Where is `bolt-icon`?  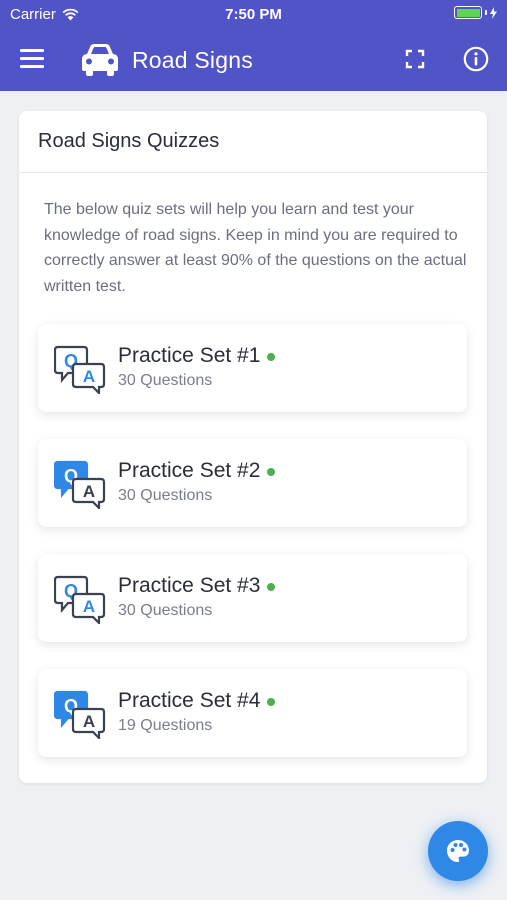 bolt-icon is located at coordinates (493, 12).